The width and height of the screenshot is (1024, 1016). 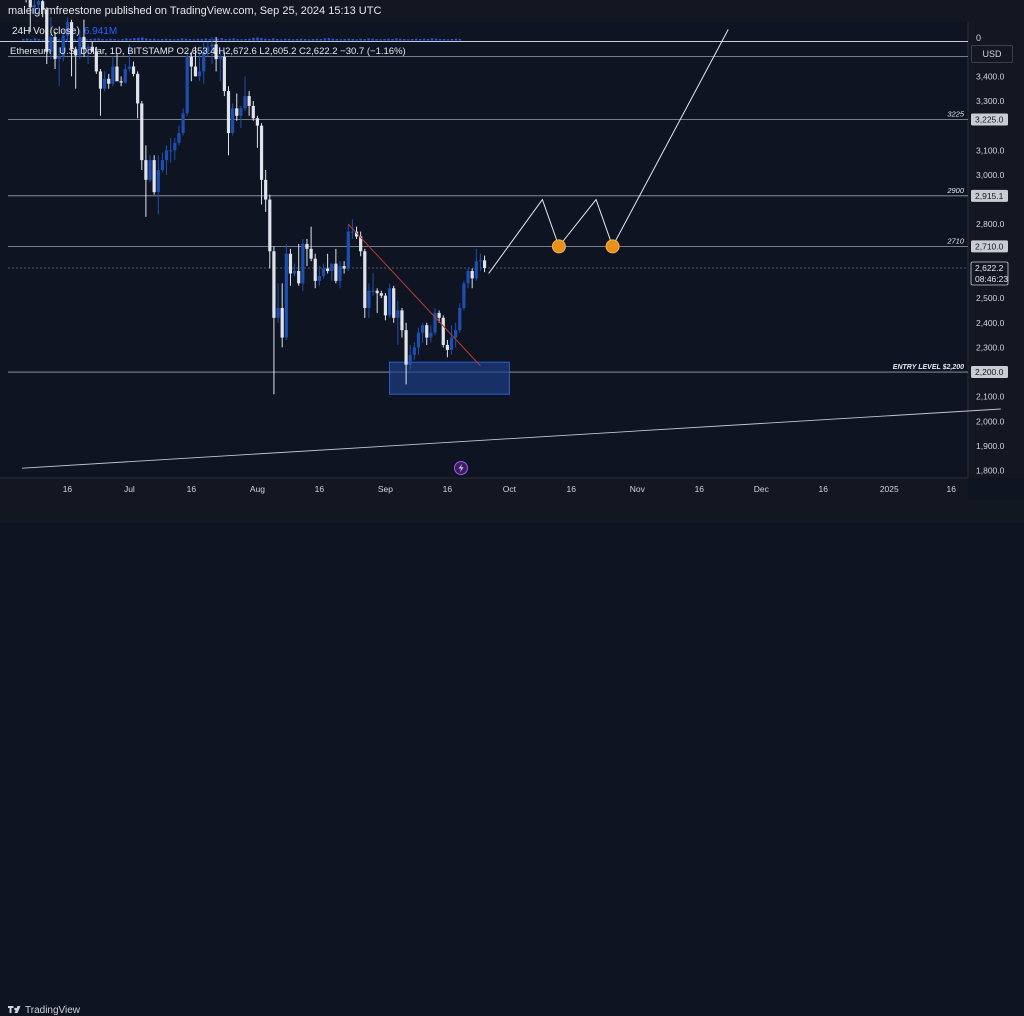 What do you see at coordinates (955, 190) in the screenshot?
I see `level-label: 2900` at bounding box center [955, 190].